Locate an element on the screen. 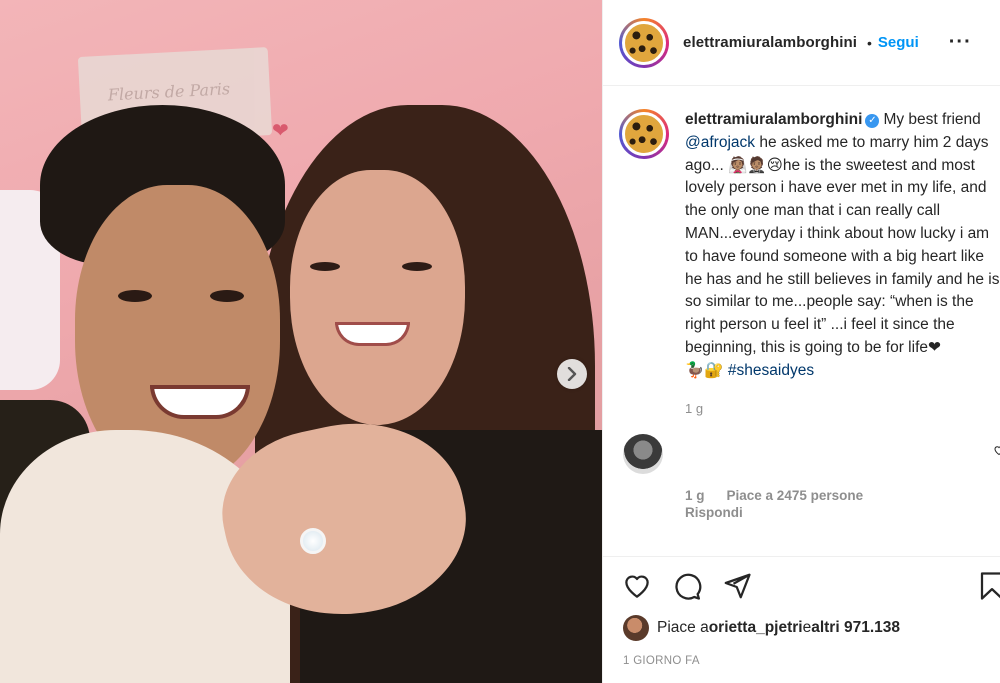 This screenshot has height=683, width=1000. caption-time: 1 g is located at coordinates (694, 408).